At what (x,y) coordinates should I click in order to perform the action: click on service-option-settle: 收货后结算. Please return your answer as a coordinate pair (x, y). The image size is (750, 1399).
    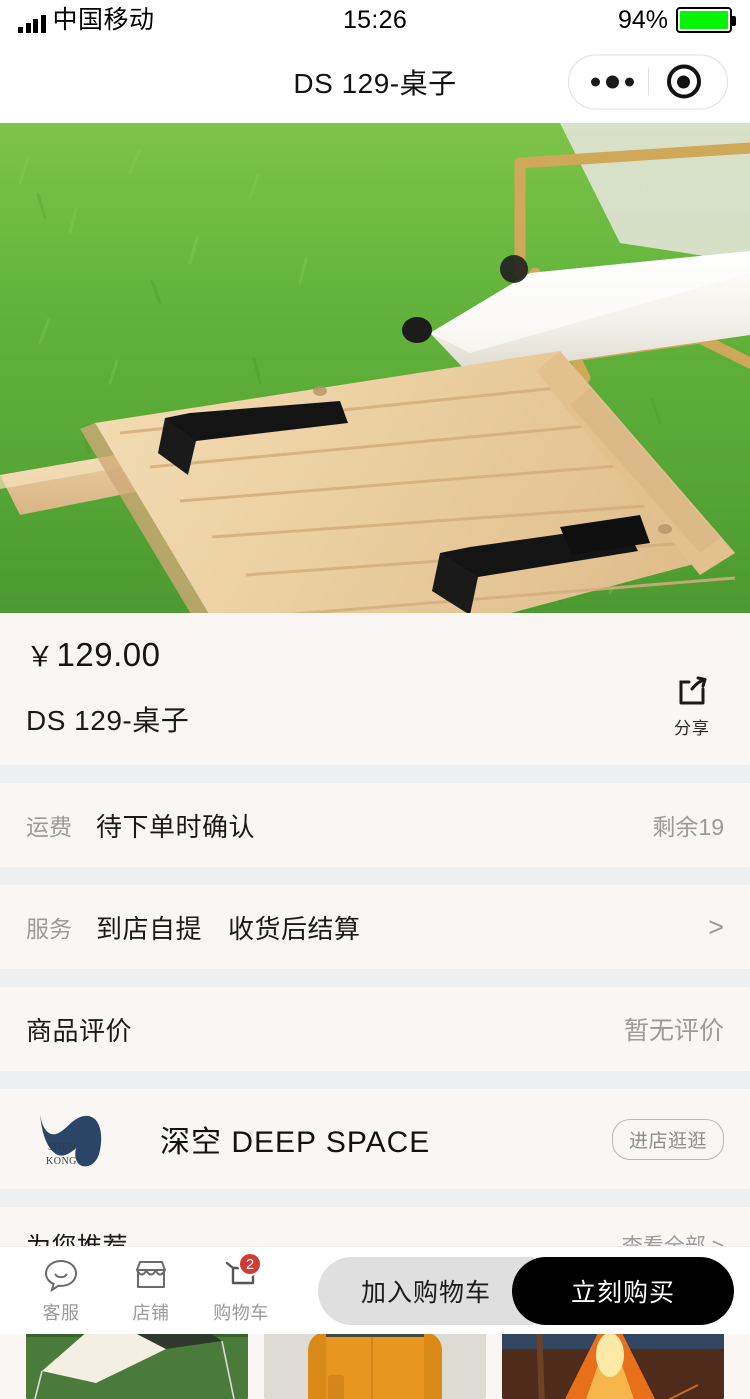
    Looking at the image, I should click on (294, 928).